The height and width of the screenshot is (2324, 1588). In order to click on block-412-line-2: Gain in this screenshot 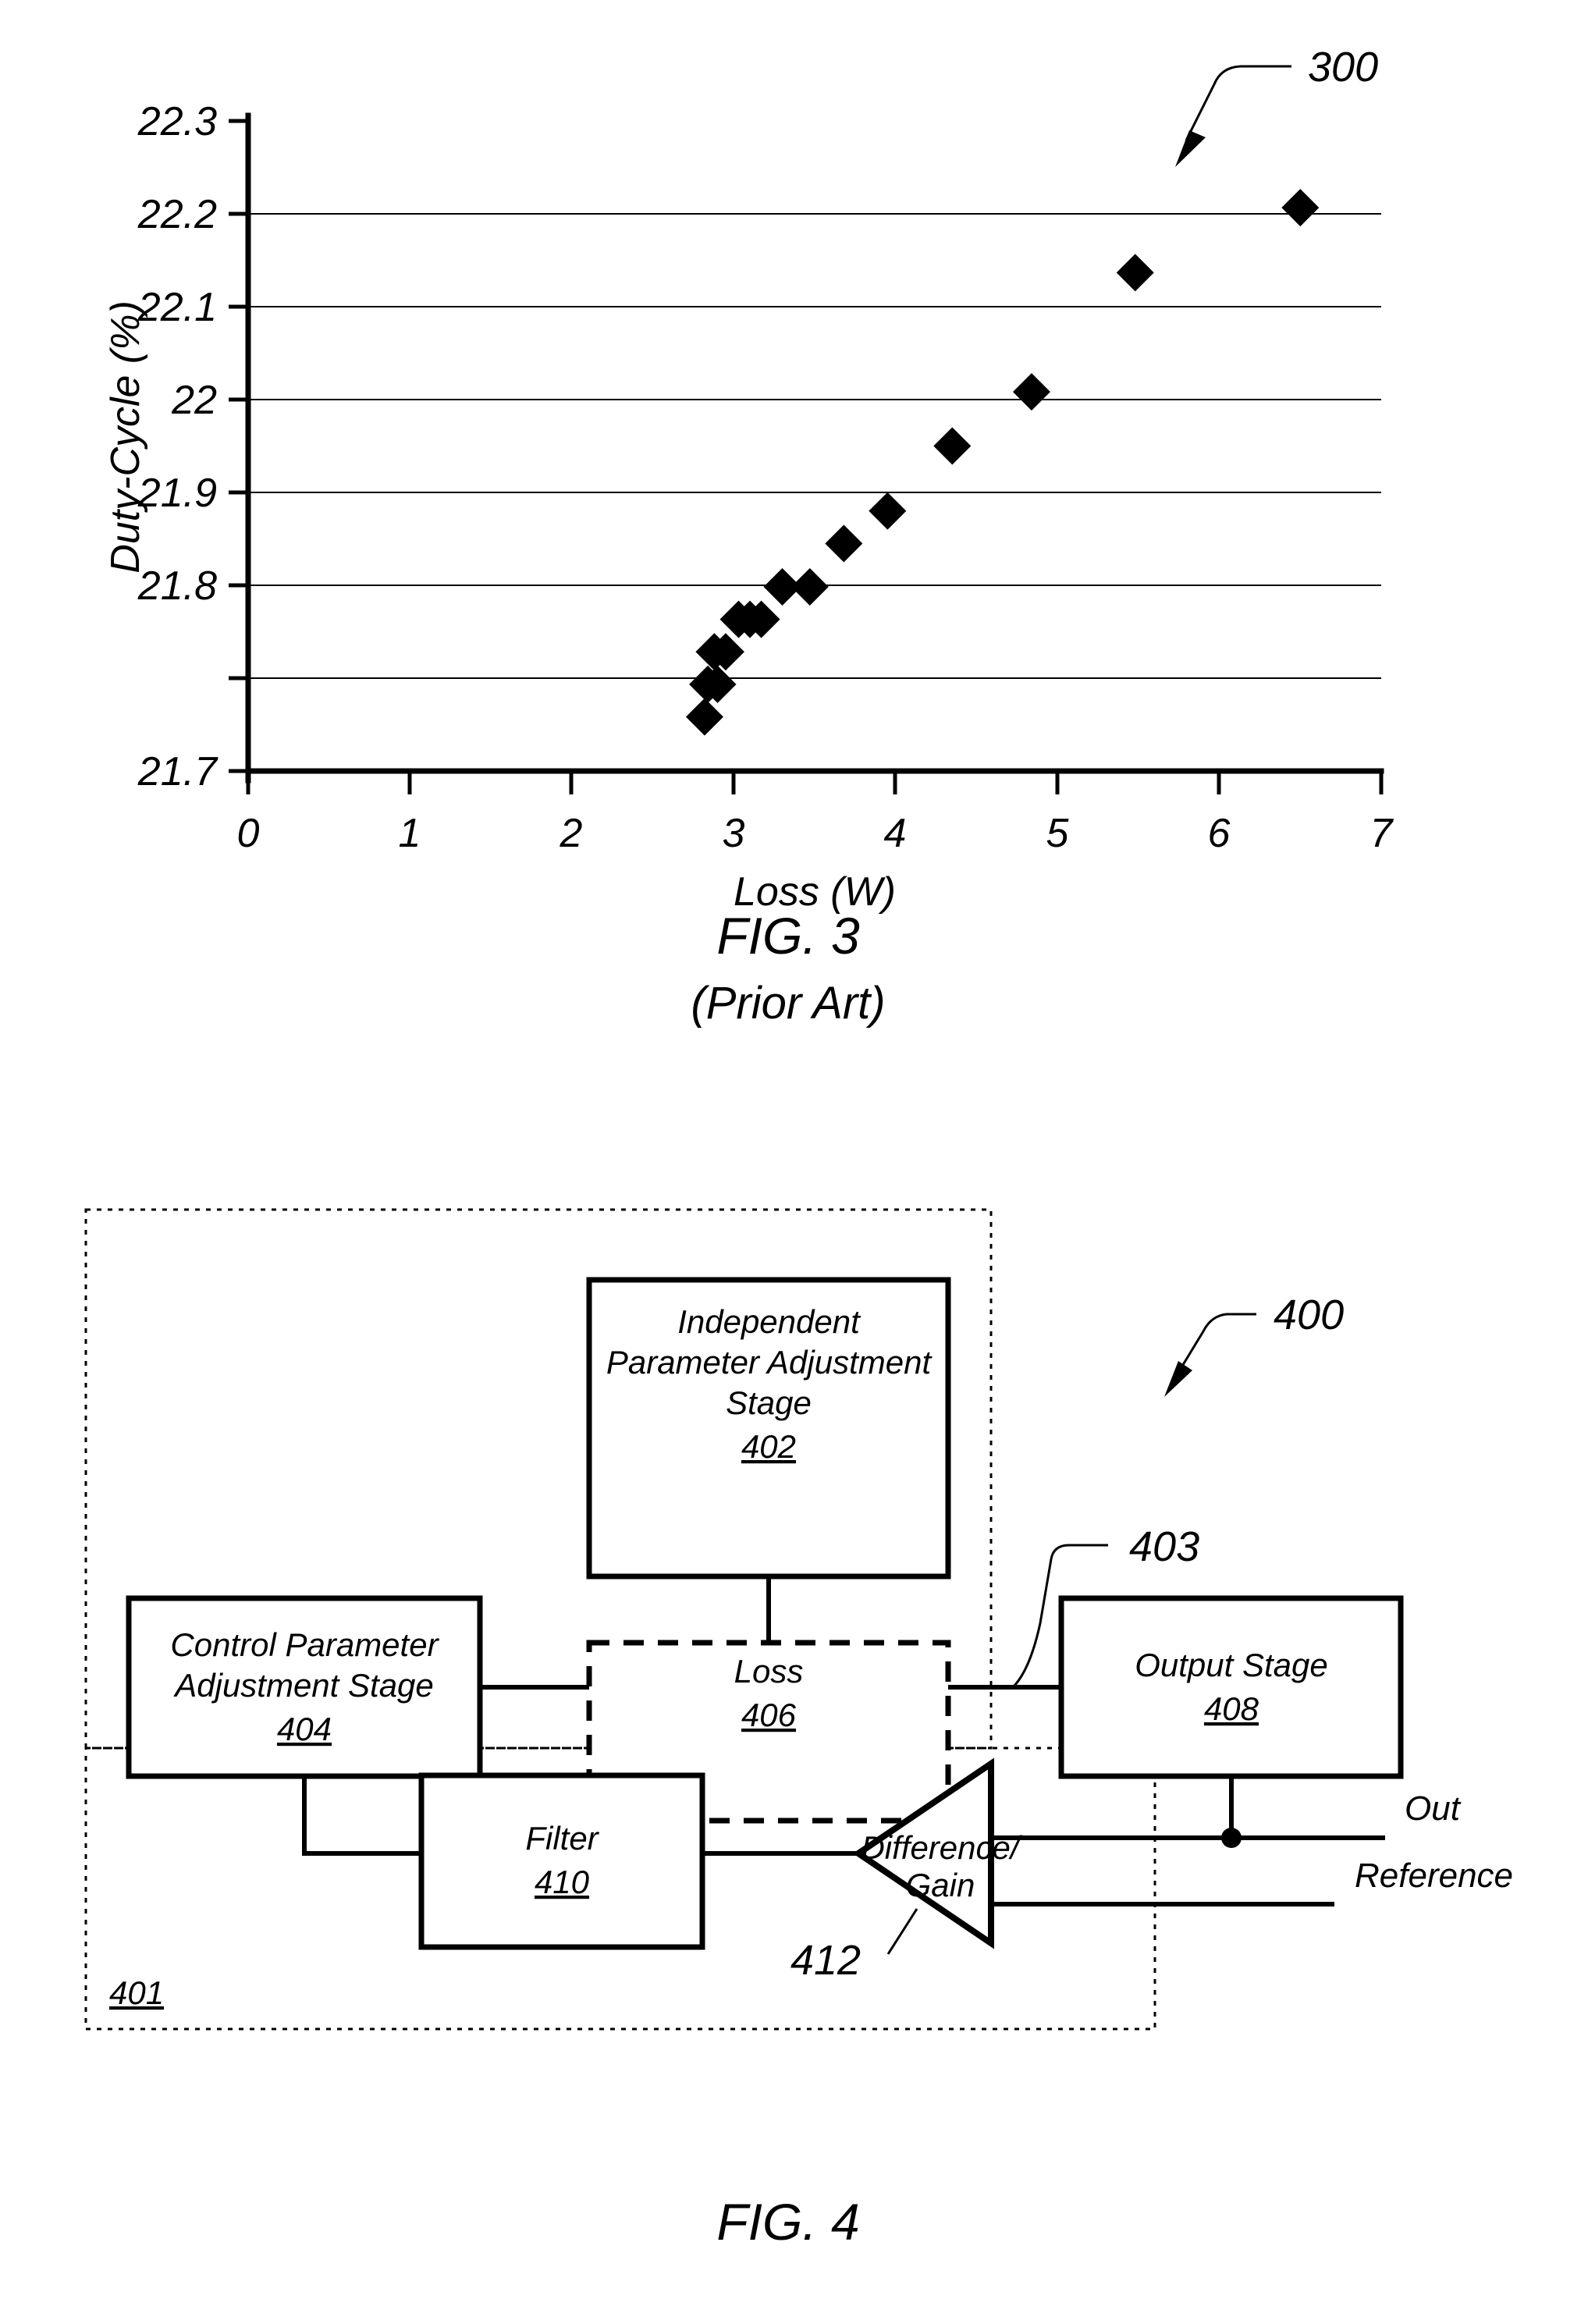, I will do `click(940, 1885)`.